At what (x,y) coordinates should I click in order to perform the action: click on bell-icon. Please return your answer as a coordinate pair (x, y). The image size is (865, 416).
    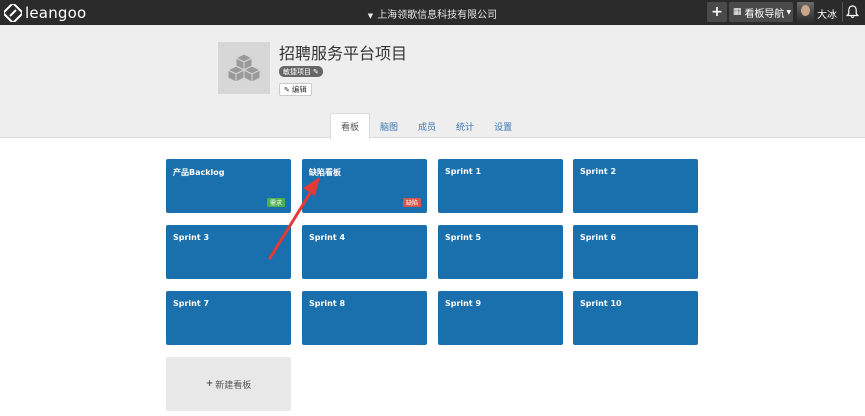
    Looking at the image, I should click on (852, 12).